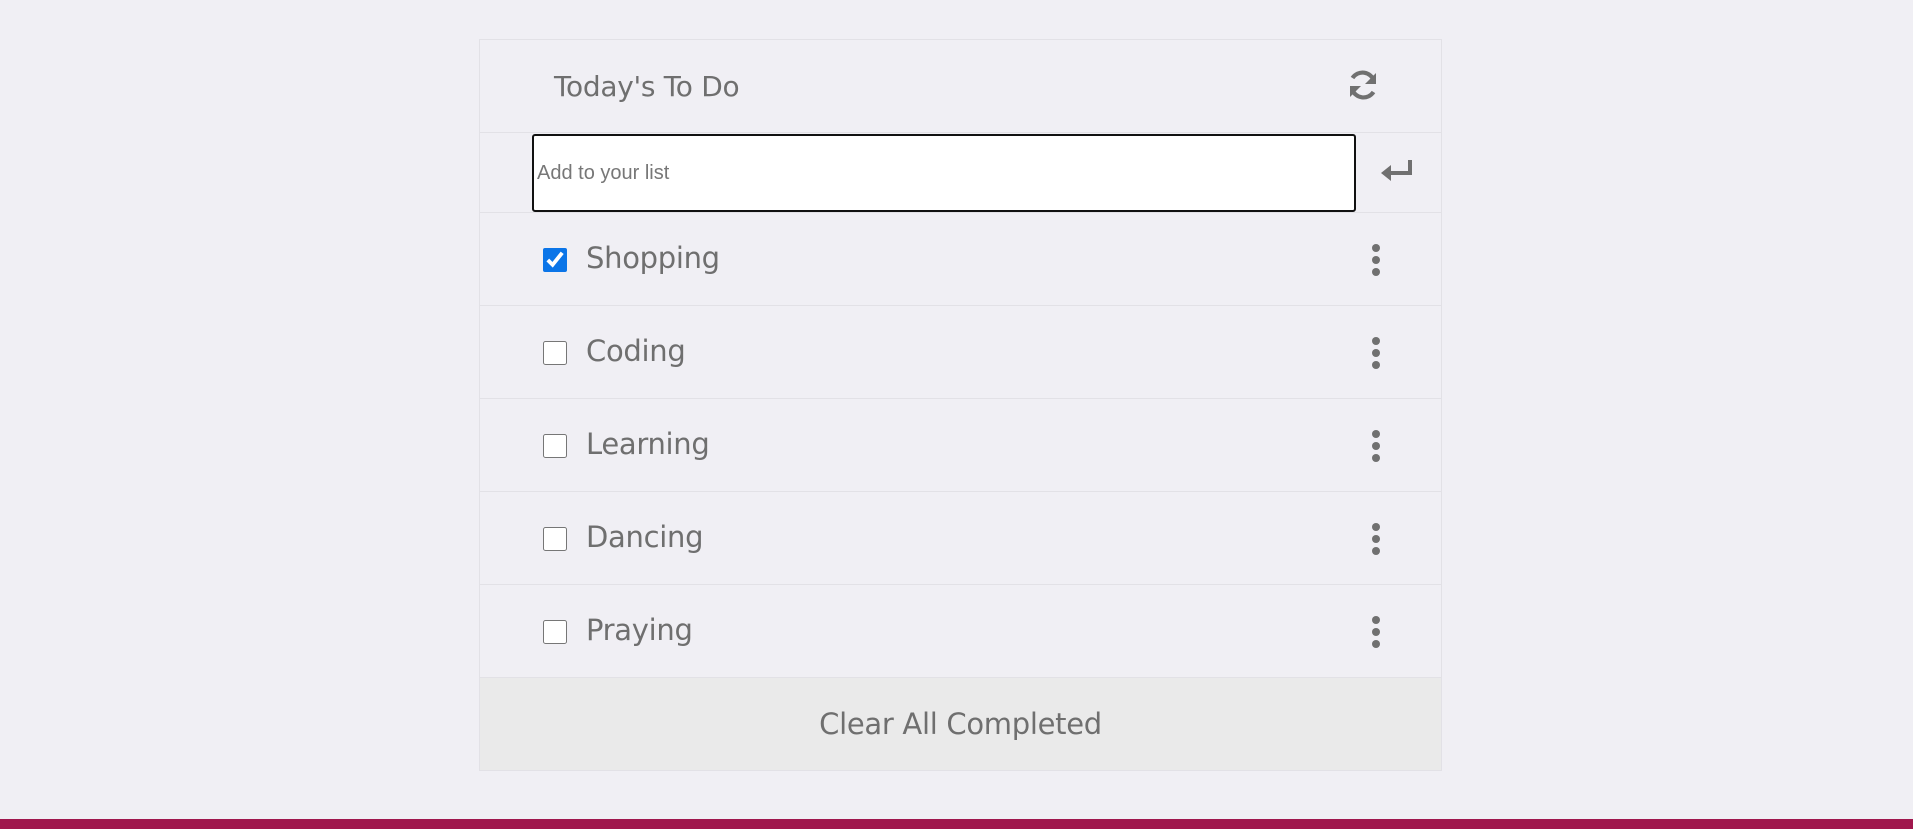  Describe the element at coordinates (960, 259) in the screenshot. I see `todo-item: Shopping` at that location.